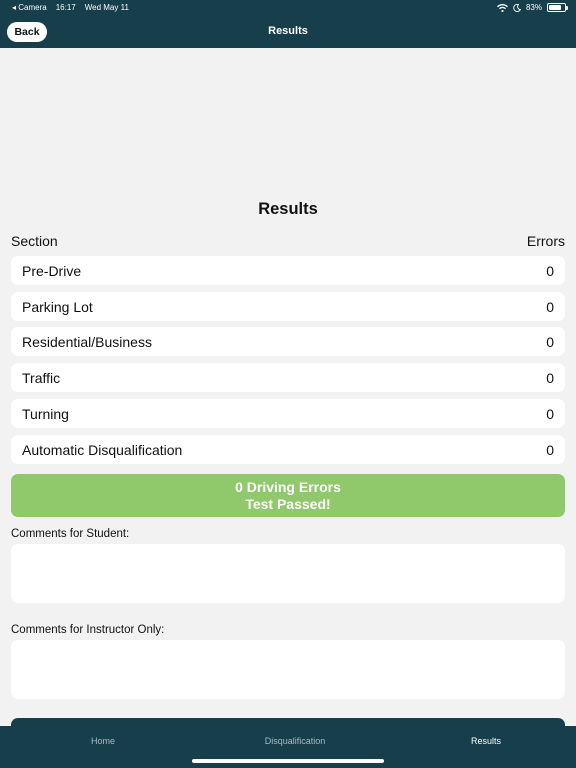 This screenshot has height=768, width=576. Describe the element at coordinates (288, 761) in the screenshot. I see `home-indicator` at that location.